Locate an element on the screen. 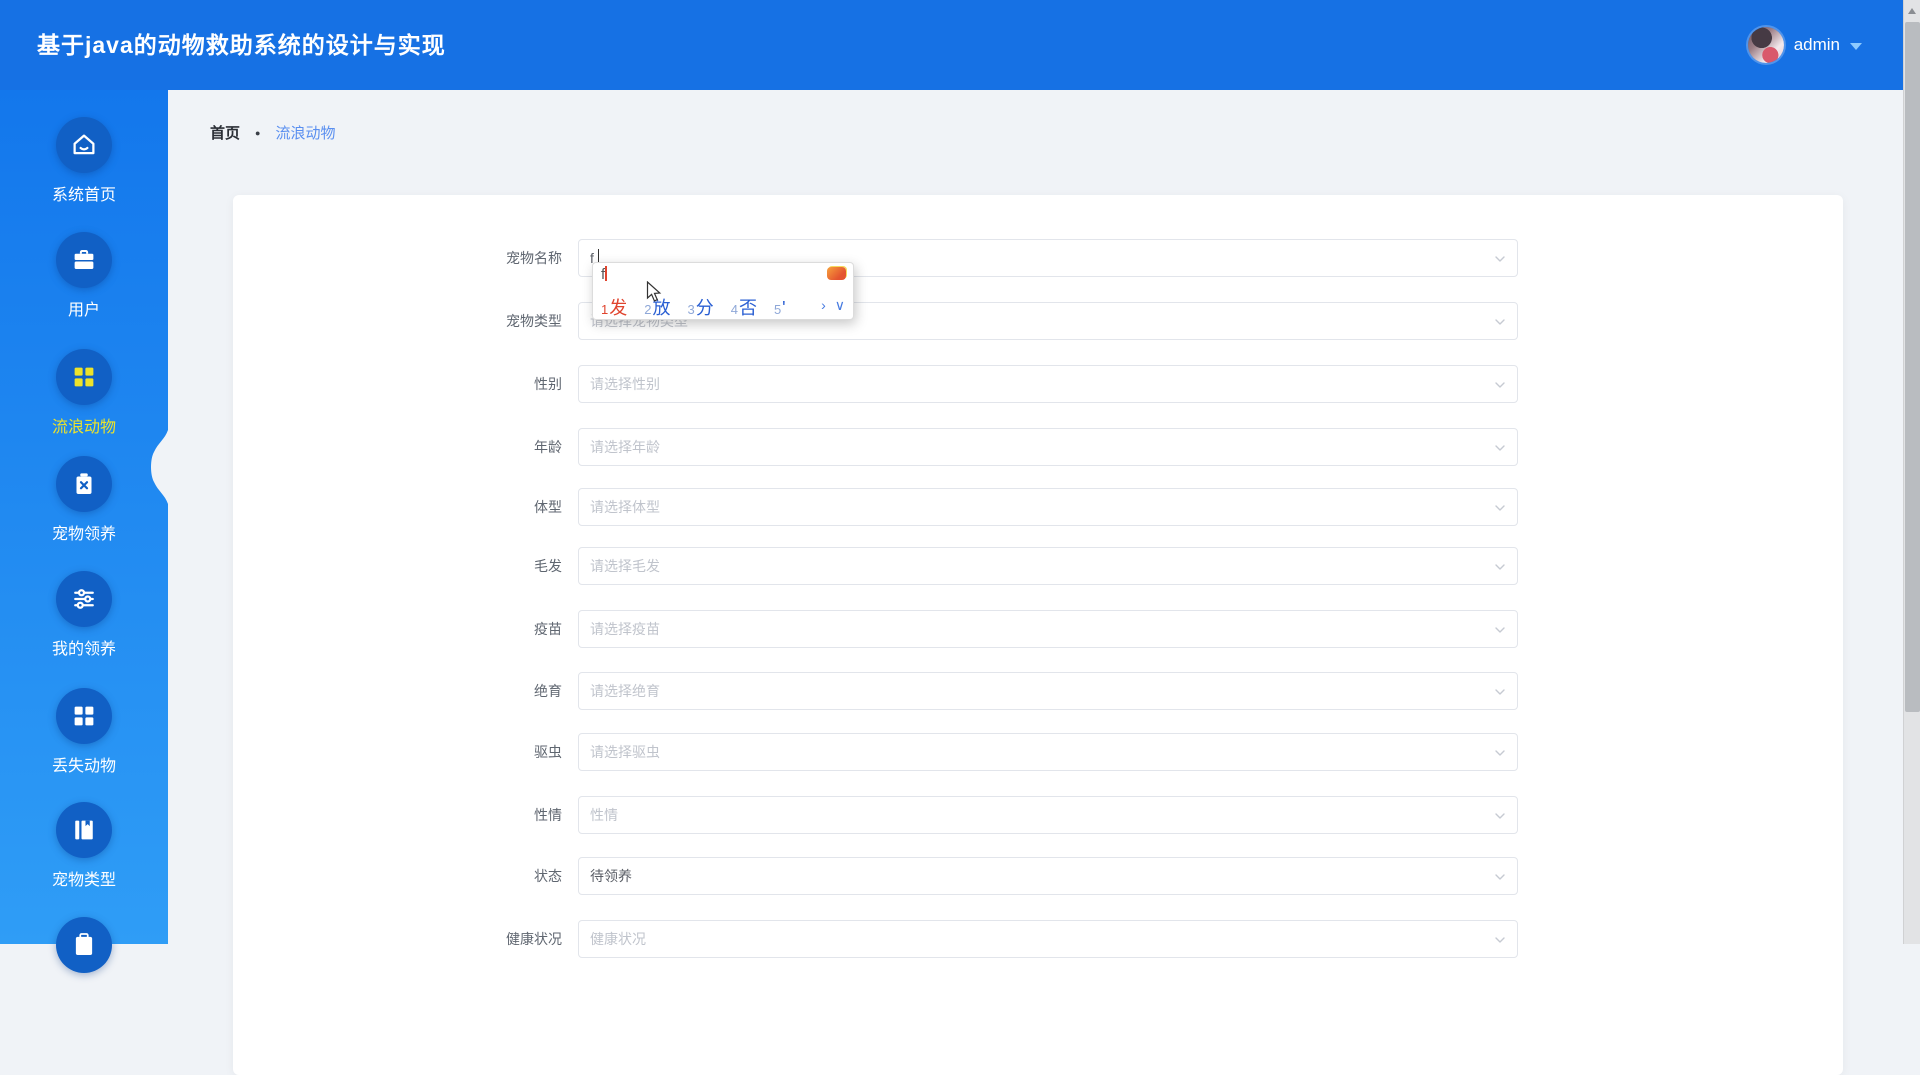  temperament-value: 性情 is located at coordinates (604, 815).